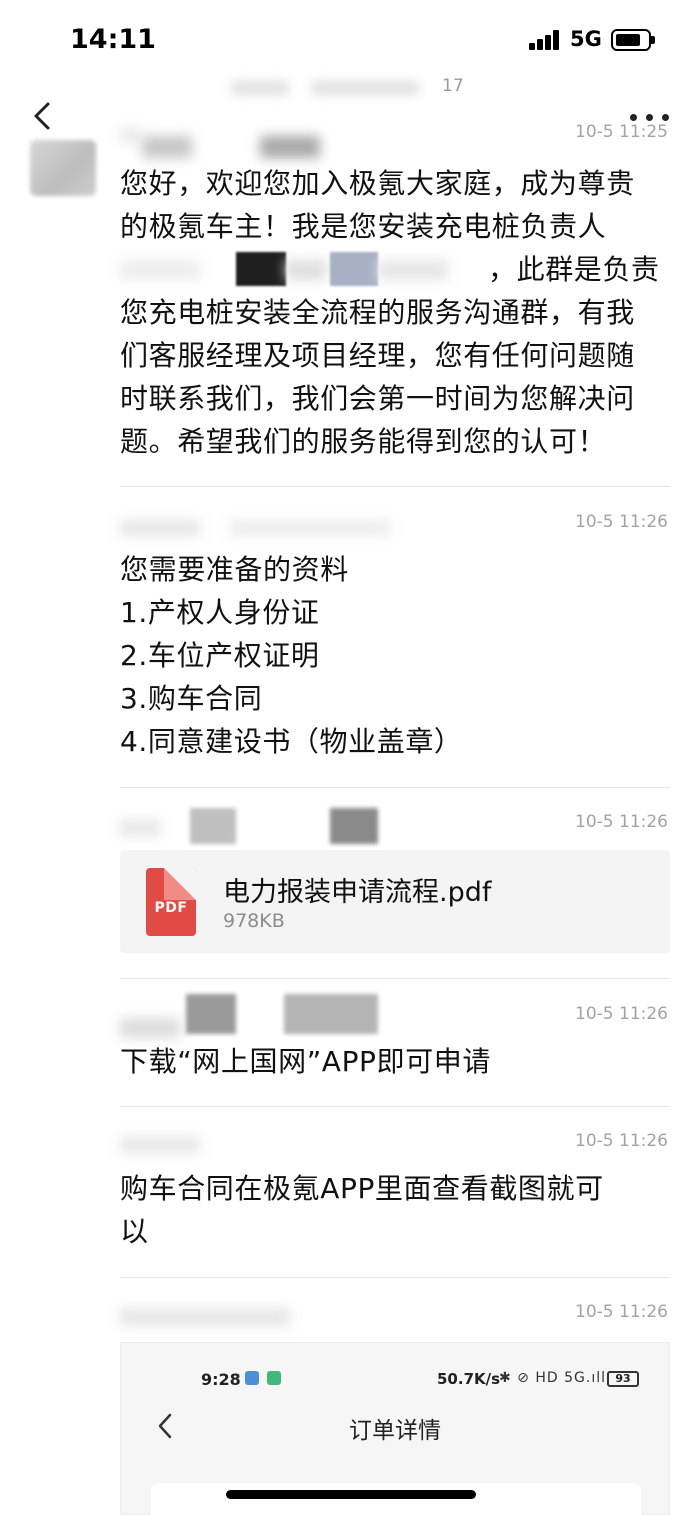 The image size is (700, 1515). What do you see at coordinates (362, 1188) in the screenshot?
I see `message-text-line: 购车合同在极氪APP里面查看截图就可` at bounding box center [362, 1188].